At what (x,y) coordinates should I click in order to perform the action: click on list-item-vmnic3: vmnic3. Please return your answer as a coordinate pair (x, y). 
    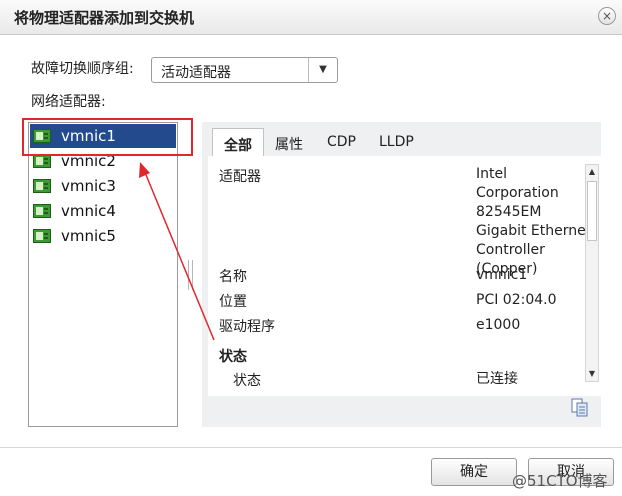
    Looking at the image, I should click on (103, 186).